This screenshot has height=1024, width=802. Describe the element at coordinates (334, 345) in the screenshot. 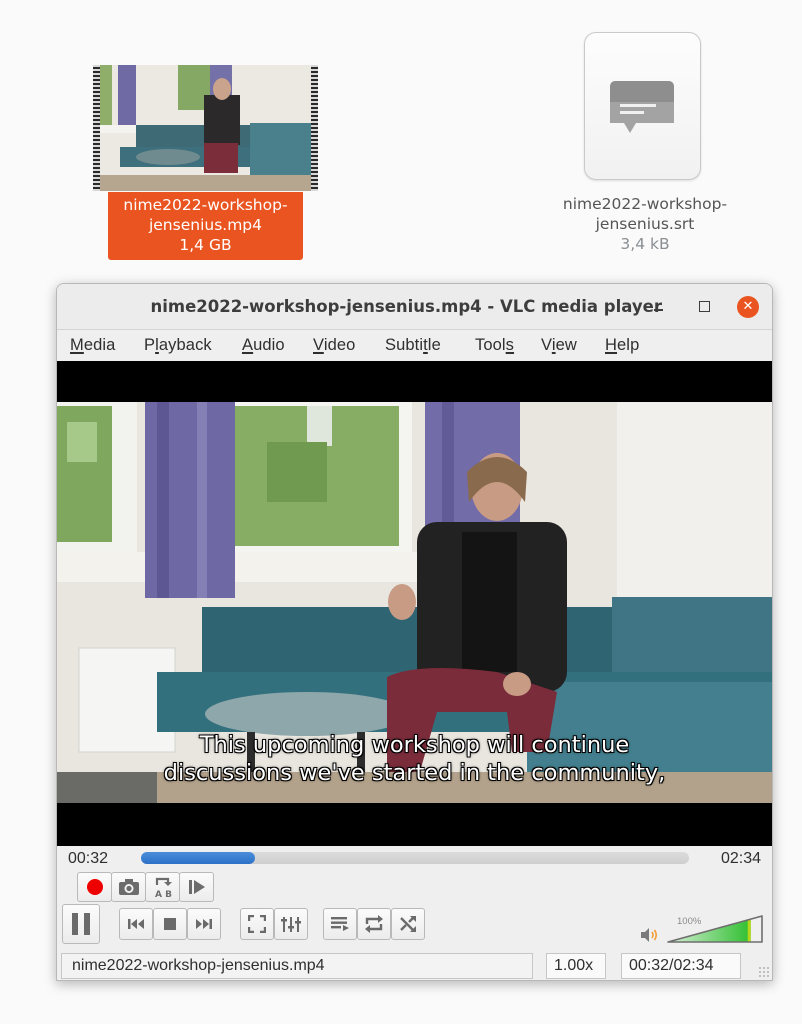

I see `menu-video: Video` at that location.